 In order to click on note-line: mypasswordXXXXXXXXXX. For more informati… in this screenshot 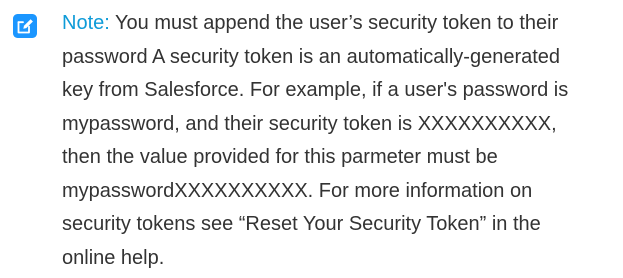, I will do `click(297, 190)`.